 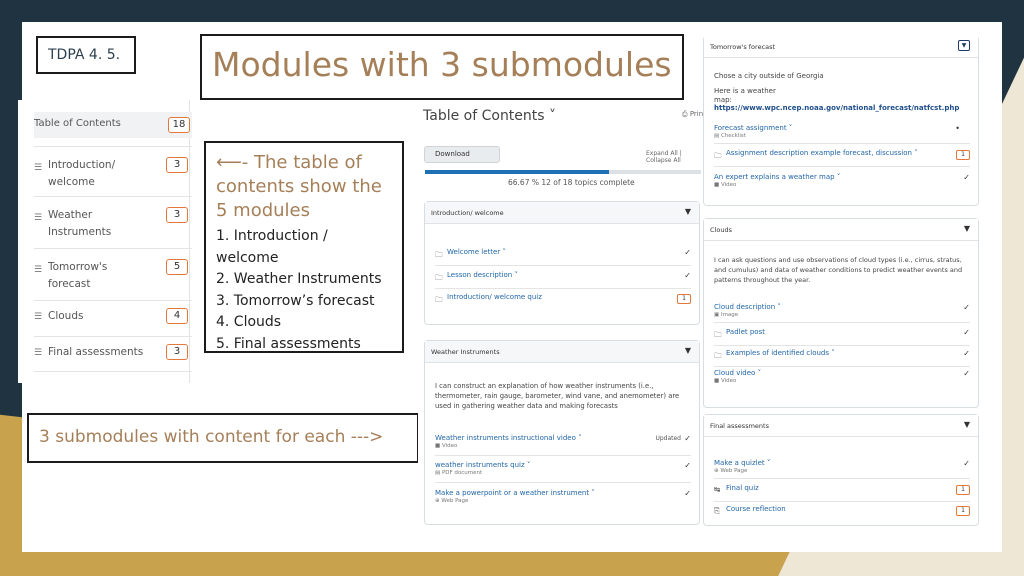 What do you see at coordinates (842, 133) in the screenshot?
I see `list-item: Forecast assignment ˅ ▤ Checklist •` at bounding box center [842, 133].